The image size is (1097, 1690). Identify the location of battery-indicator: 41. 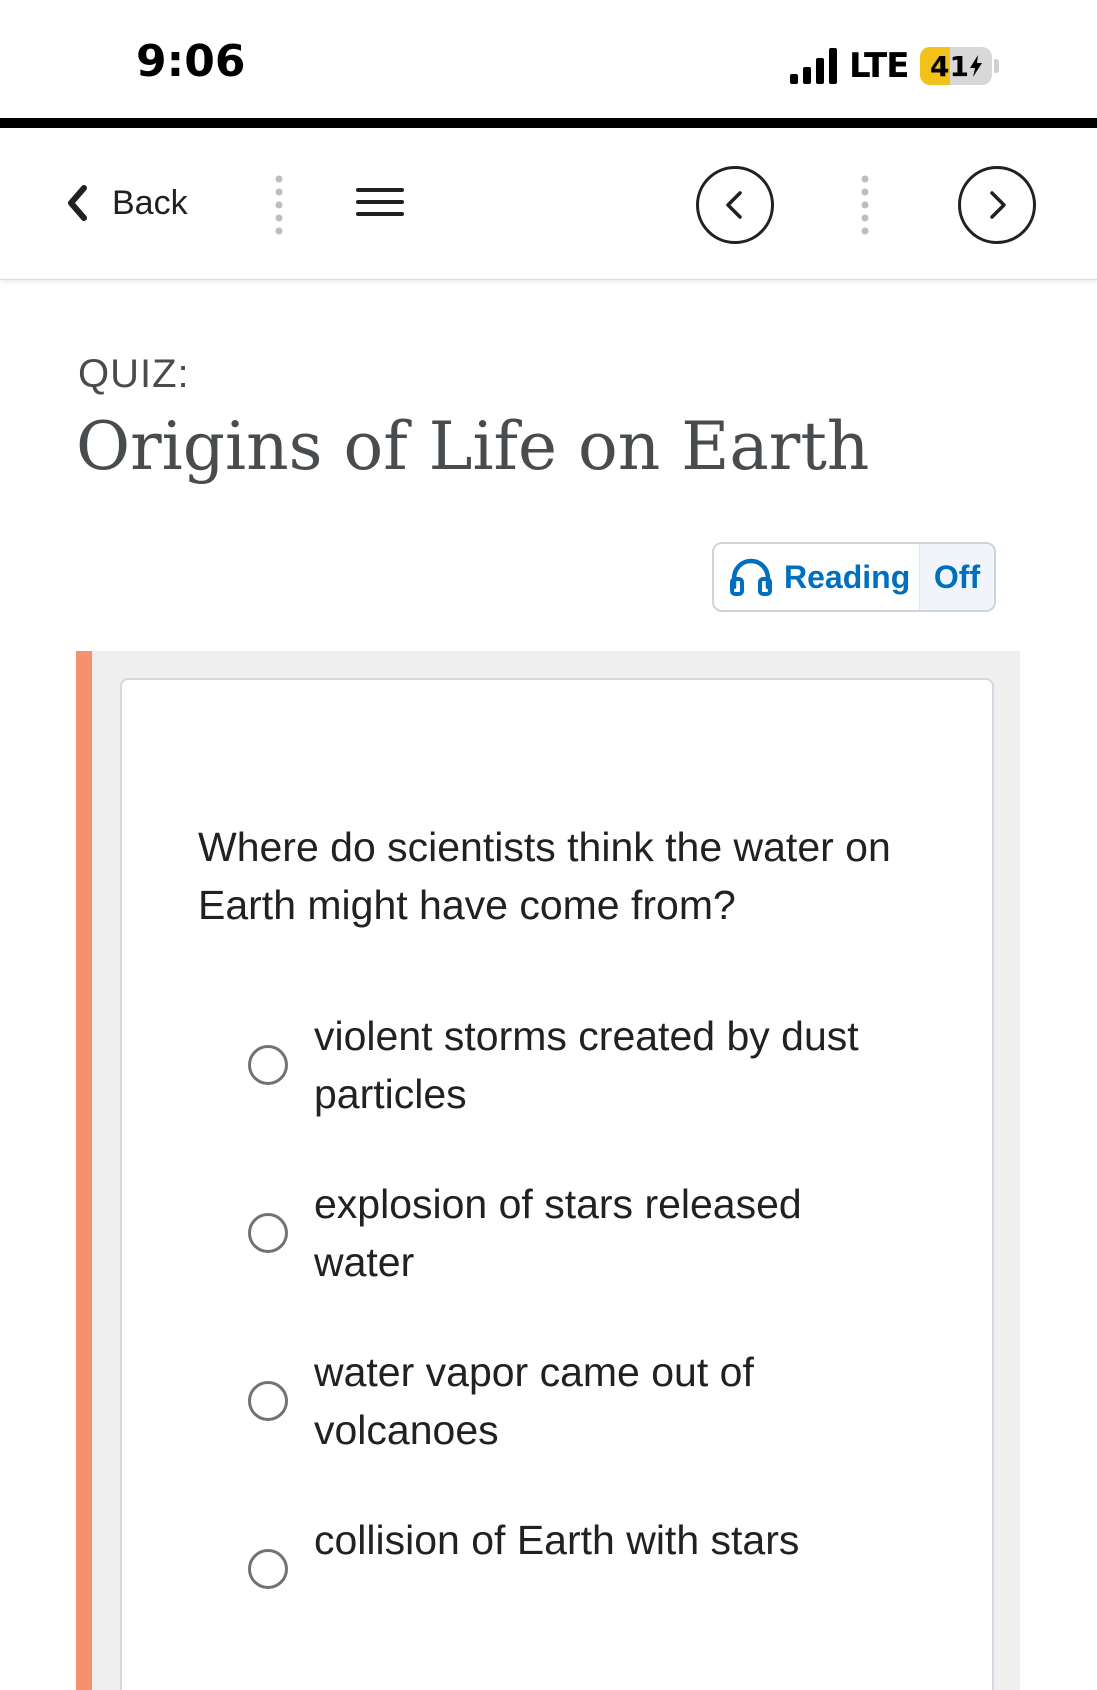
(956, 66).